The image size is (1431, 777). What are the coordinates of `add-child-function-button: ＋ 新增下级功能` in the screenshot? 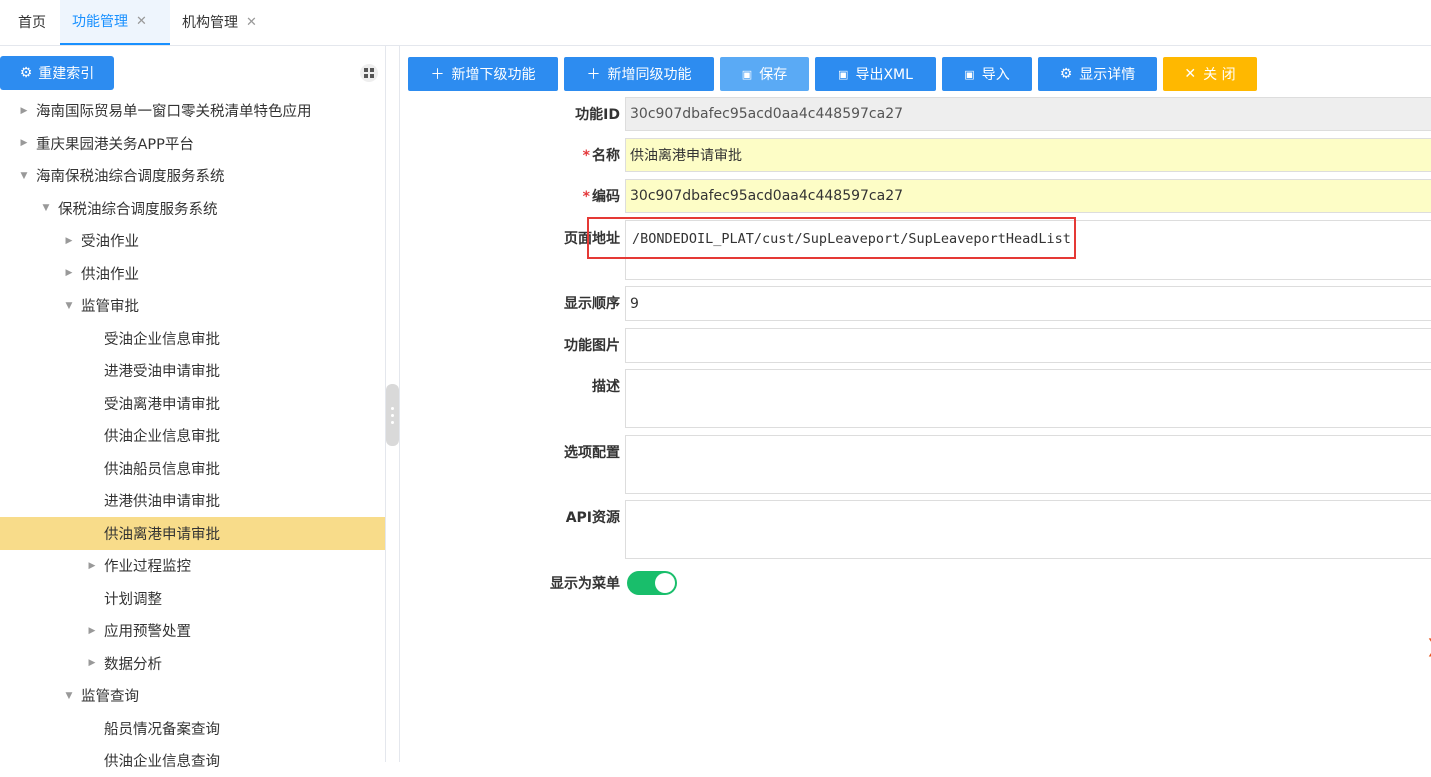 It's located at (483, 74).